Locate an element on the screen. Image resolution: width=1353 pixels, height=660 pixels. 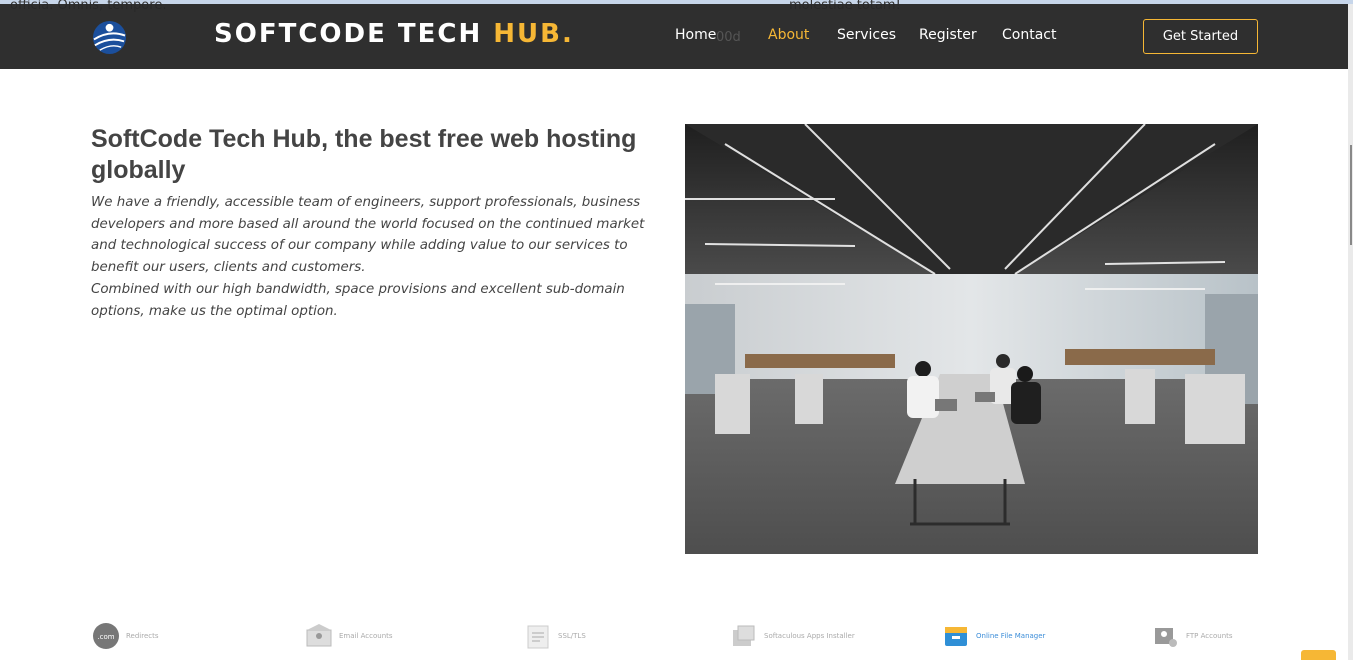
email-accounts-icon is located at coordinates (319, 636).